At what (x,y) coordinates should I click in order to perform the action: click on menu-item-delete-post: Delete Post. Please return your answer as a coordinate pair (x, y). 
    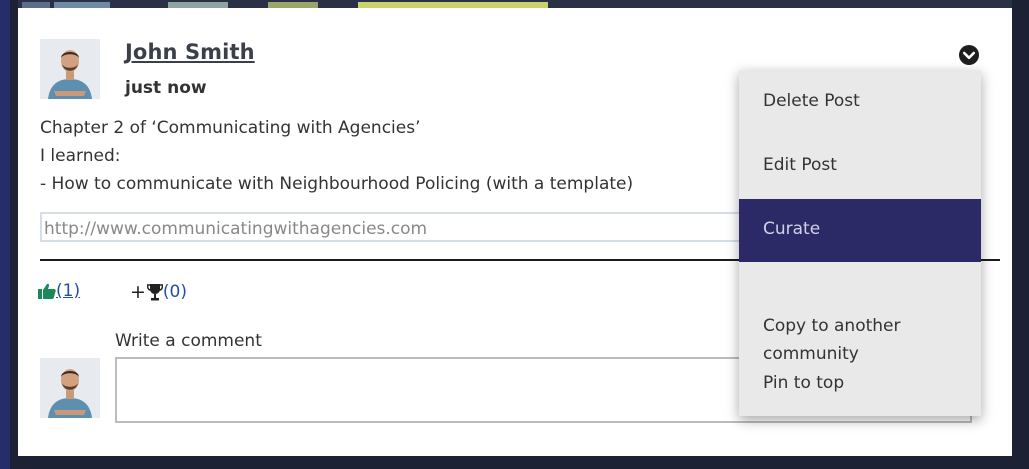
    Looking at the image, I should click on (860, 102).